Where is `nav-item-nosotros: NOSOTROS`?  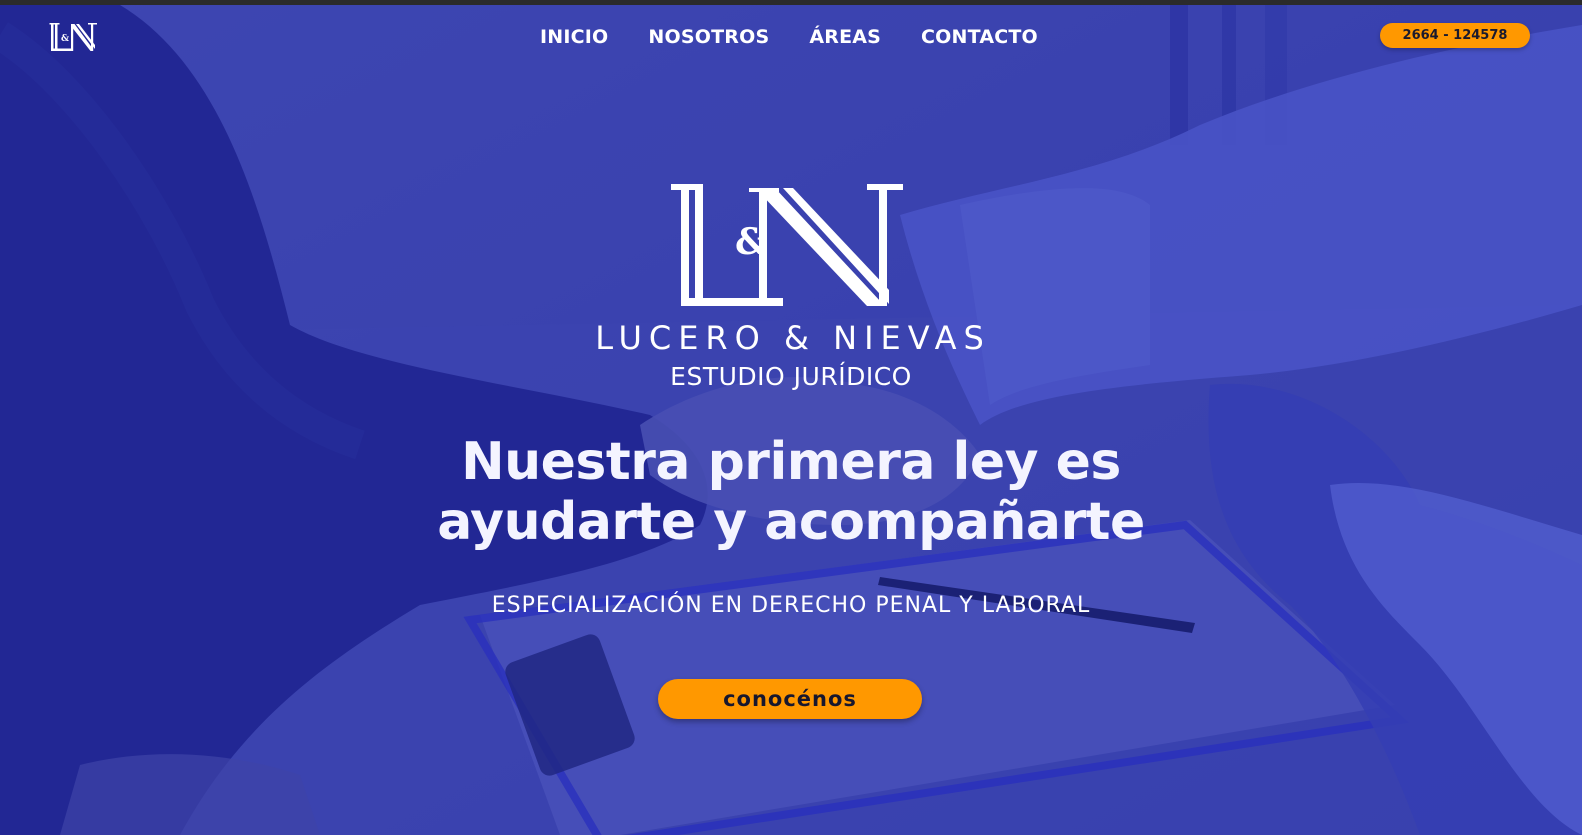 nav-item-nosotros: NOSOTROS is located at coordinates (708, 37).